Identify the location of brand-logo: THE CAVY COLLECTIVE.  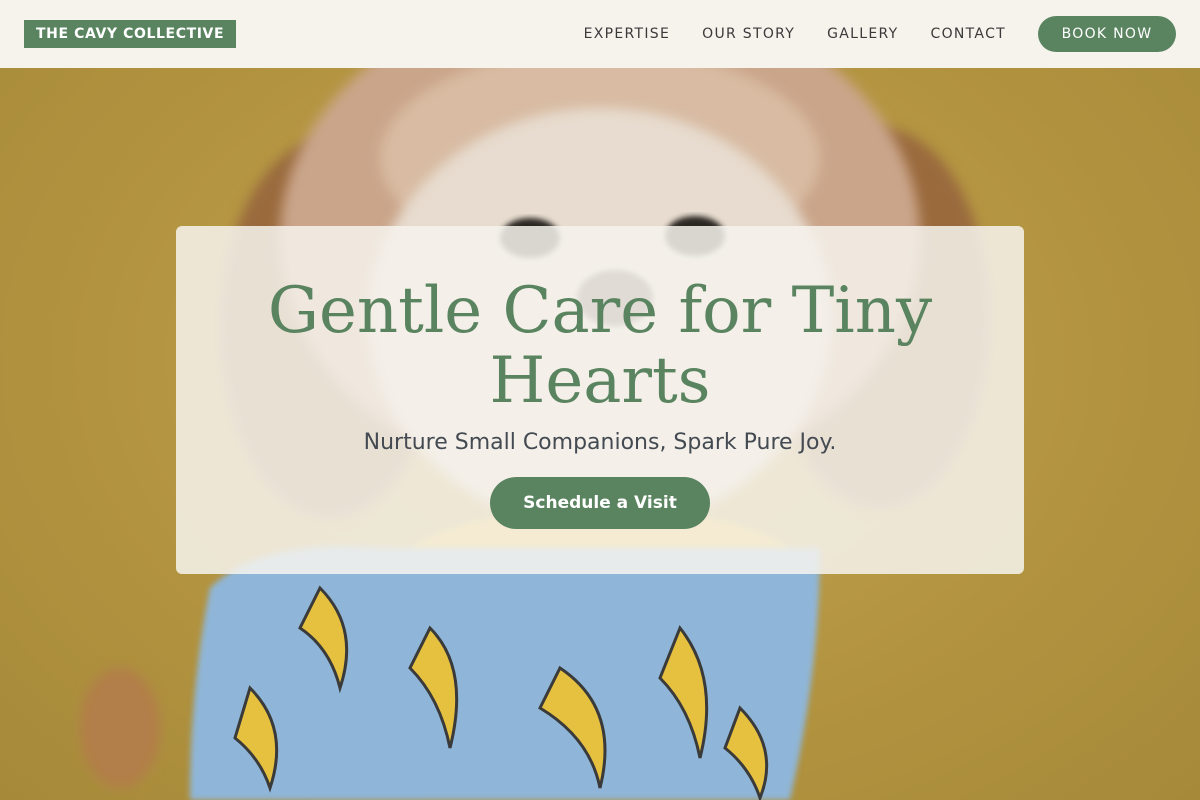
(130, 34).